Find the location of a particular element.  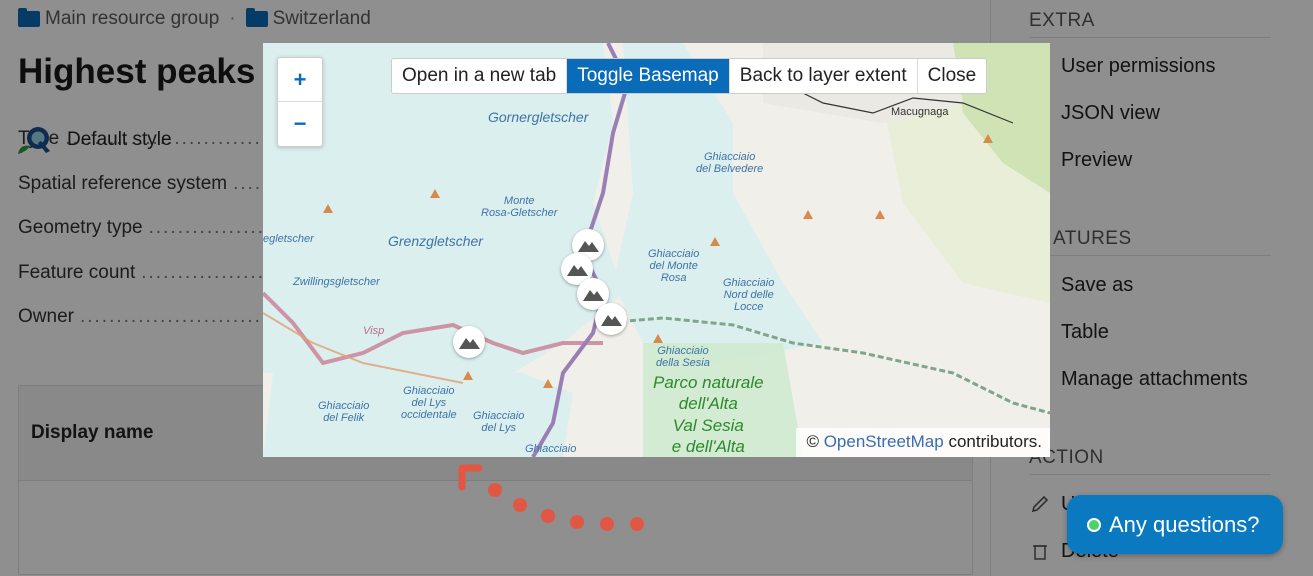

map-label-ghiacciaio-felik: Ghiacciaio del Felik is located at coordinates (344, 412).